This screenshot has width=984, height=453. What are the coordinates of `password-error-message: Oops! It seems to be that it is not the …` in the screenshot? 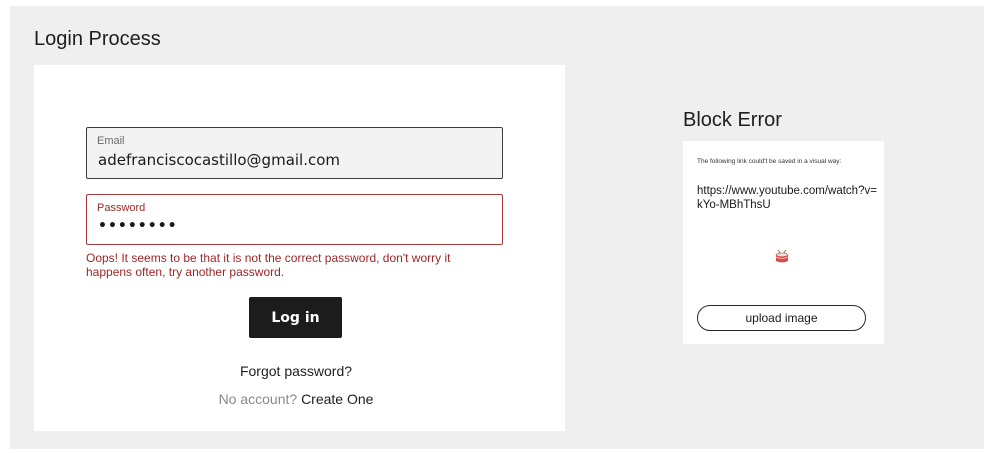 It's located at (268, 265).